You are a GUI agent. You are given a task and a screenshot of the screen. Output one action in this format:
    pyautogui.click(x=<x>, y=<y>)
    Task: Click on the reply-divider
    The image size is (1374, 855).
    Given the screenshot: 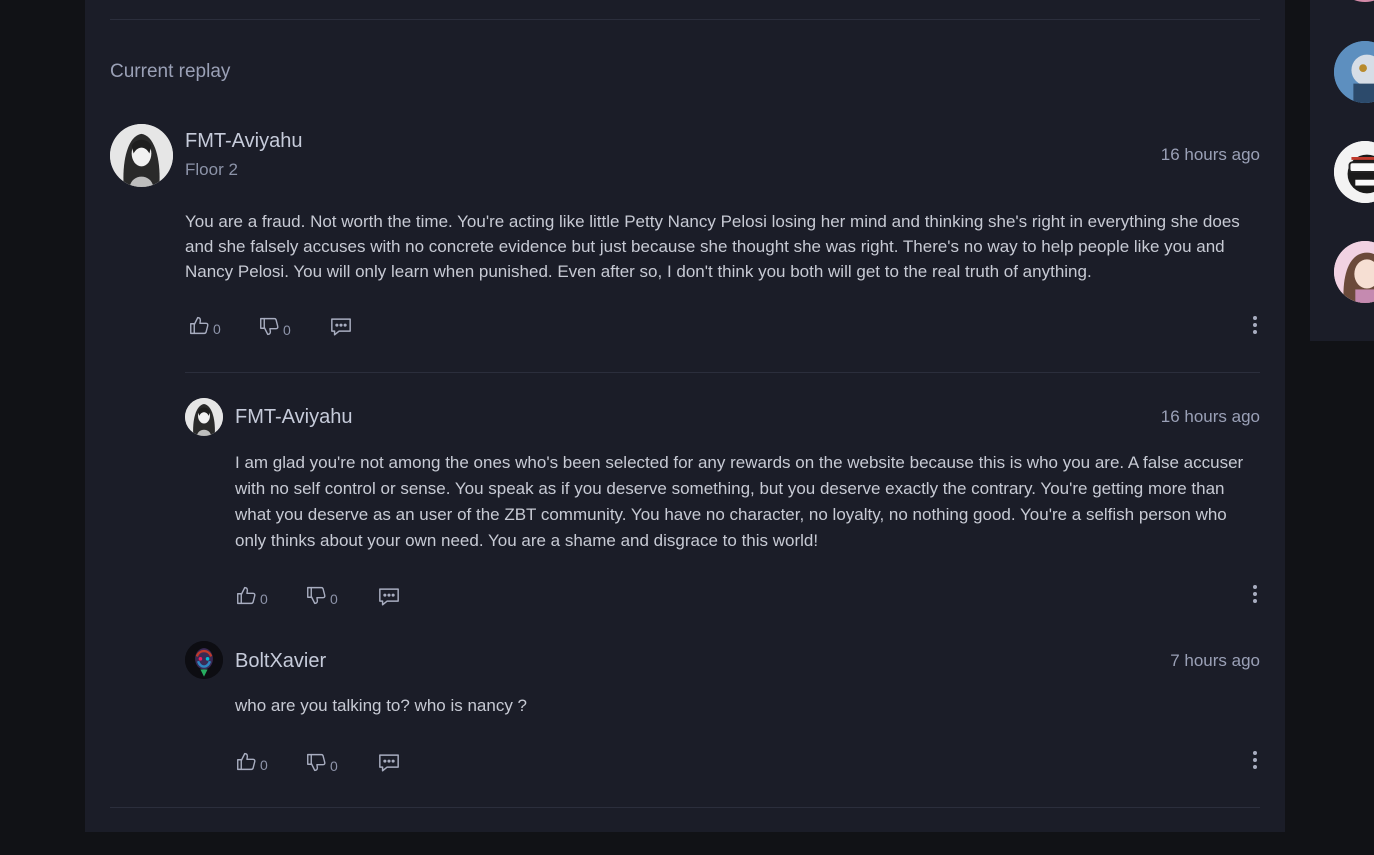 What is the action you would take?
    pyautogui.click(x=722, y=372)
    